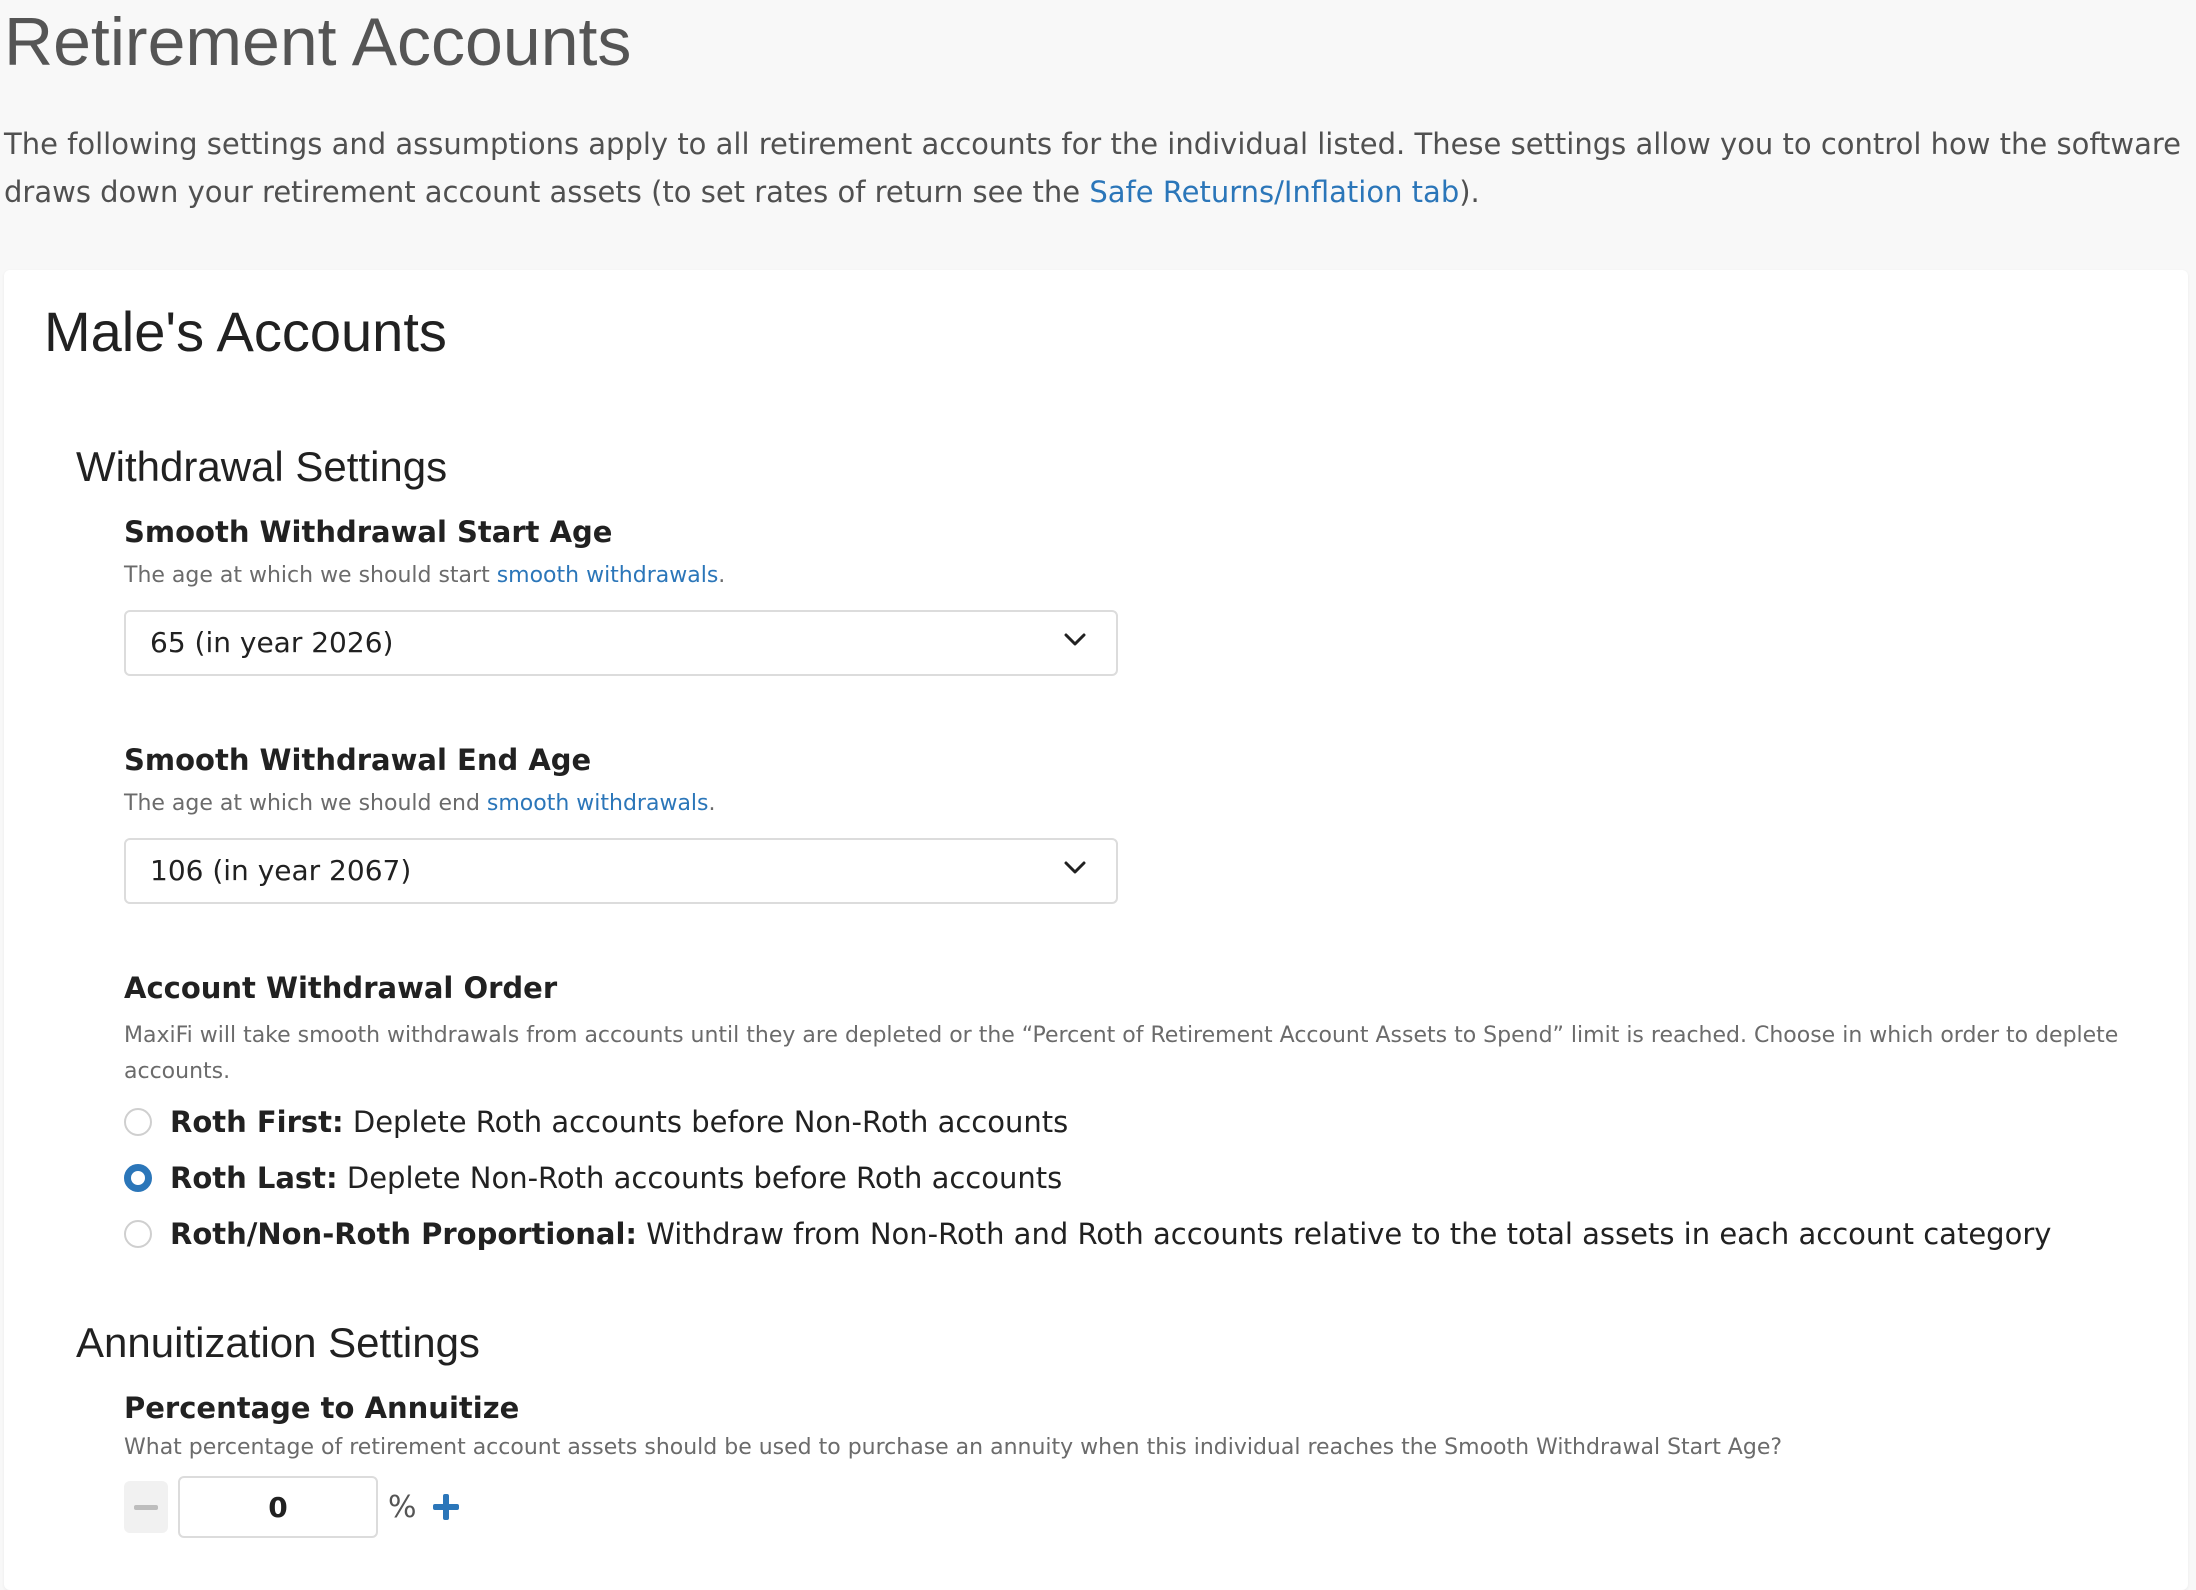  What do you see at coordinates (322, 1408) in the screenshot?
I see `percentage-annuitize-label: Percentage to Annuitize` at bounding box center [322, 1408].